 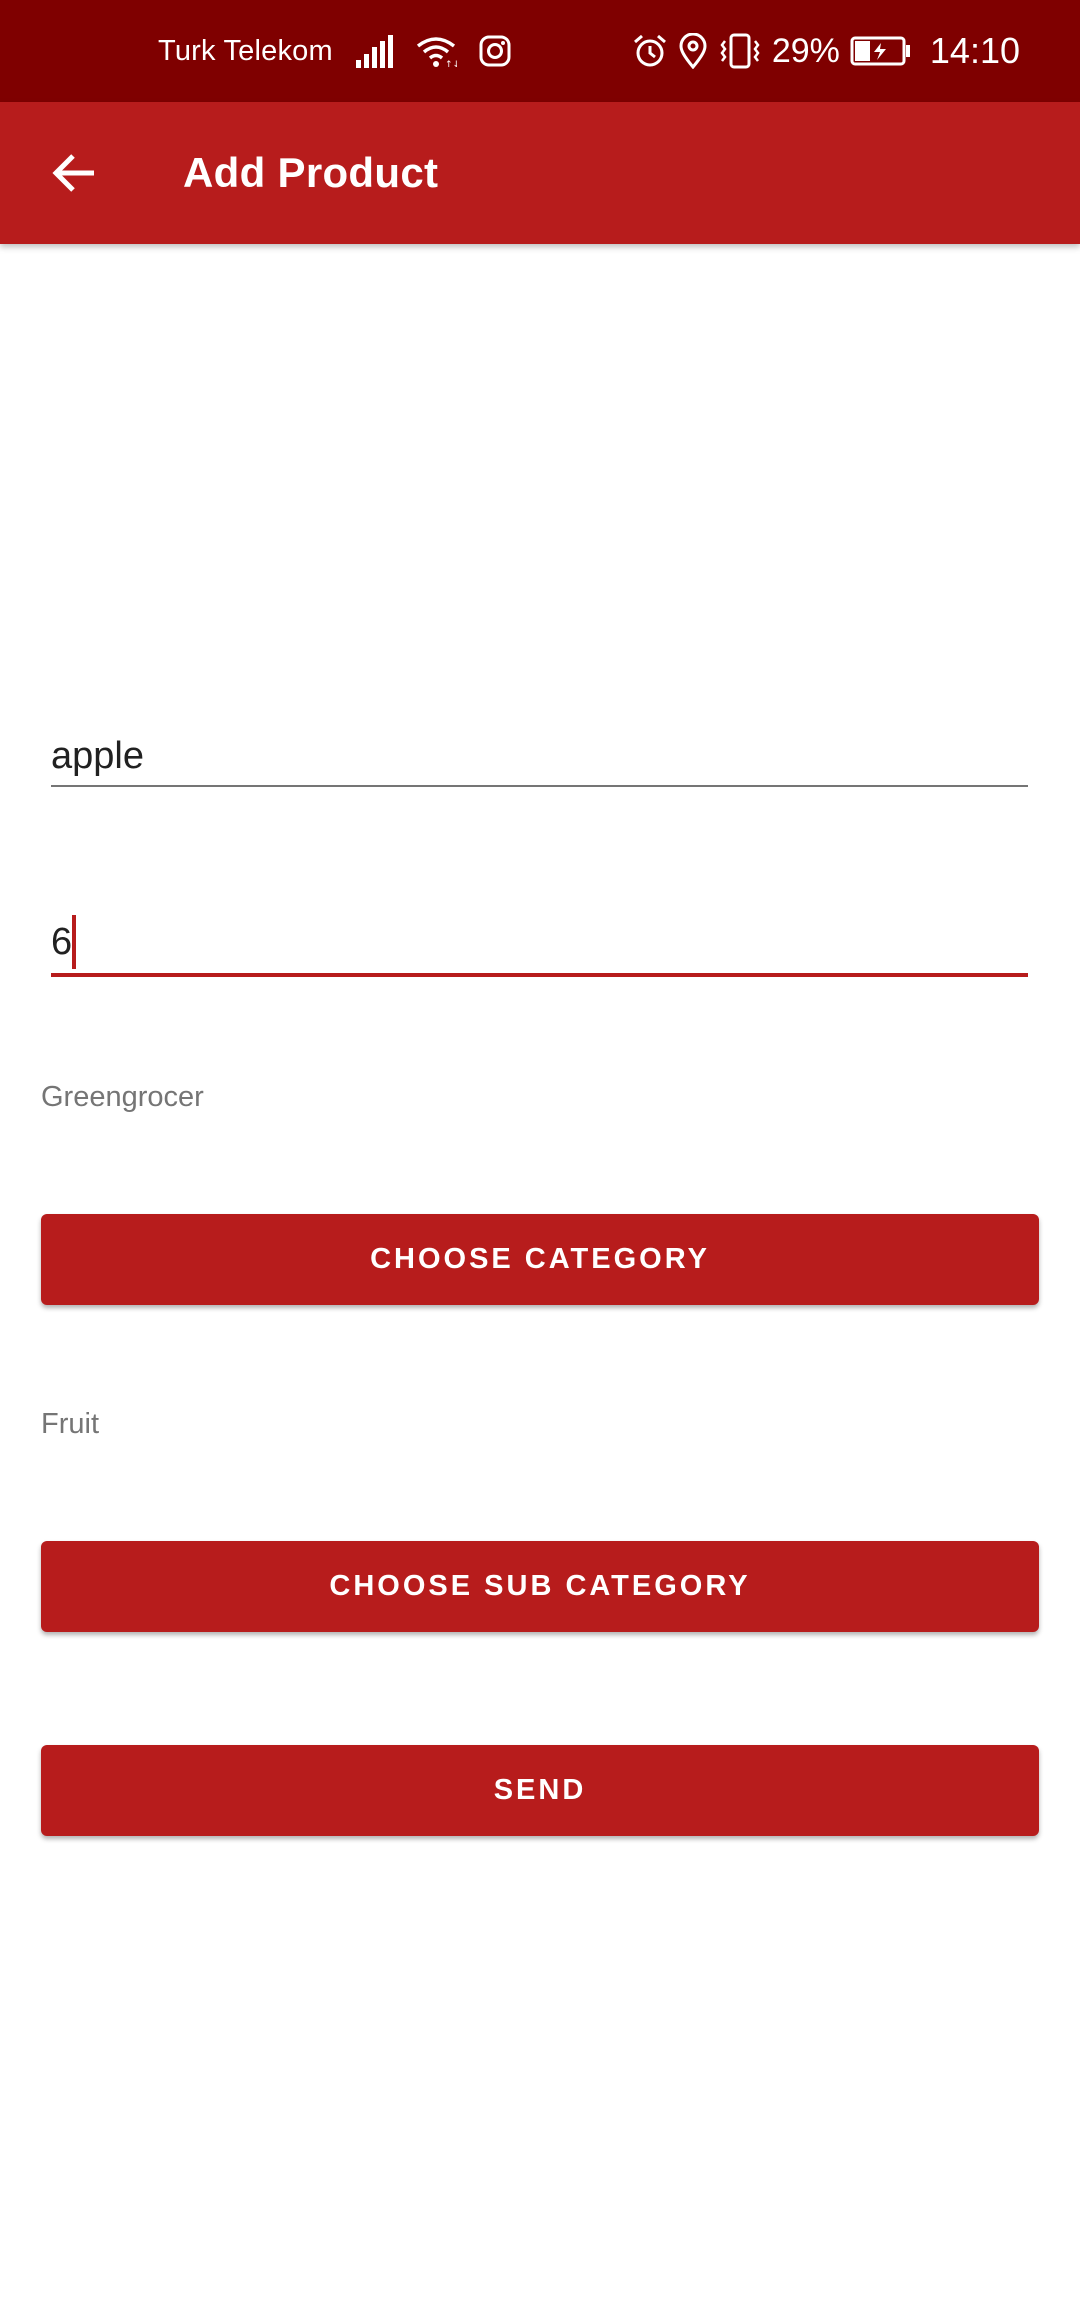 What do you see at coordinates (436, 51) in the screenshot?
I see `wifi-icon: ↑↓` at bounding box center [436, 51].